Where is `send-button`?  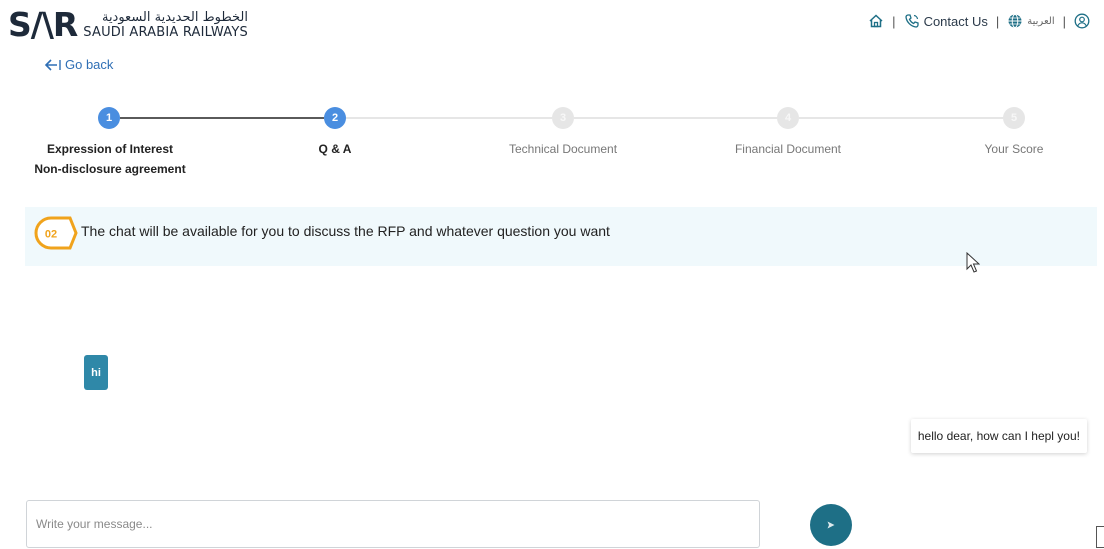 send-button is located at coordinates (831, 525).